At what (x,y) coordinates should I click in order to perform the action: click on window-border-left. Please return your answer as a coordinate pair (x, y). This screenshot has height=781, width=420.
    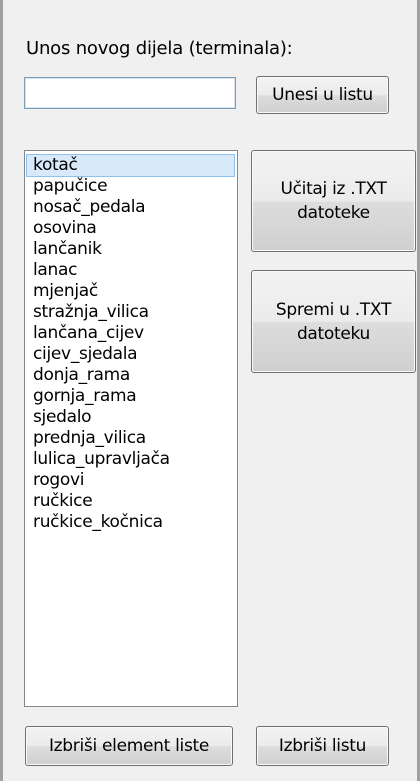
    Looking at the image, I should click on (1, 390).